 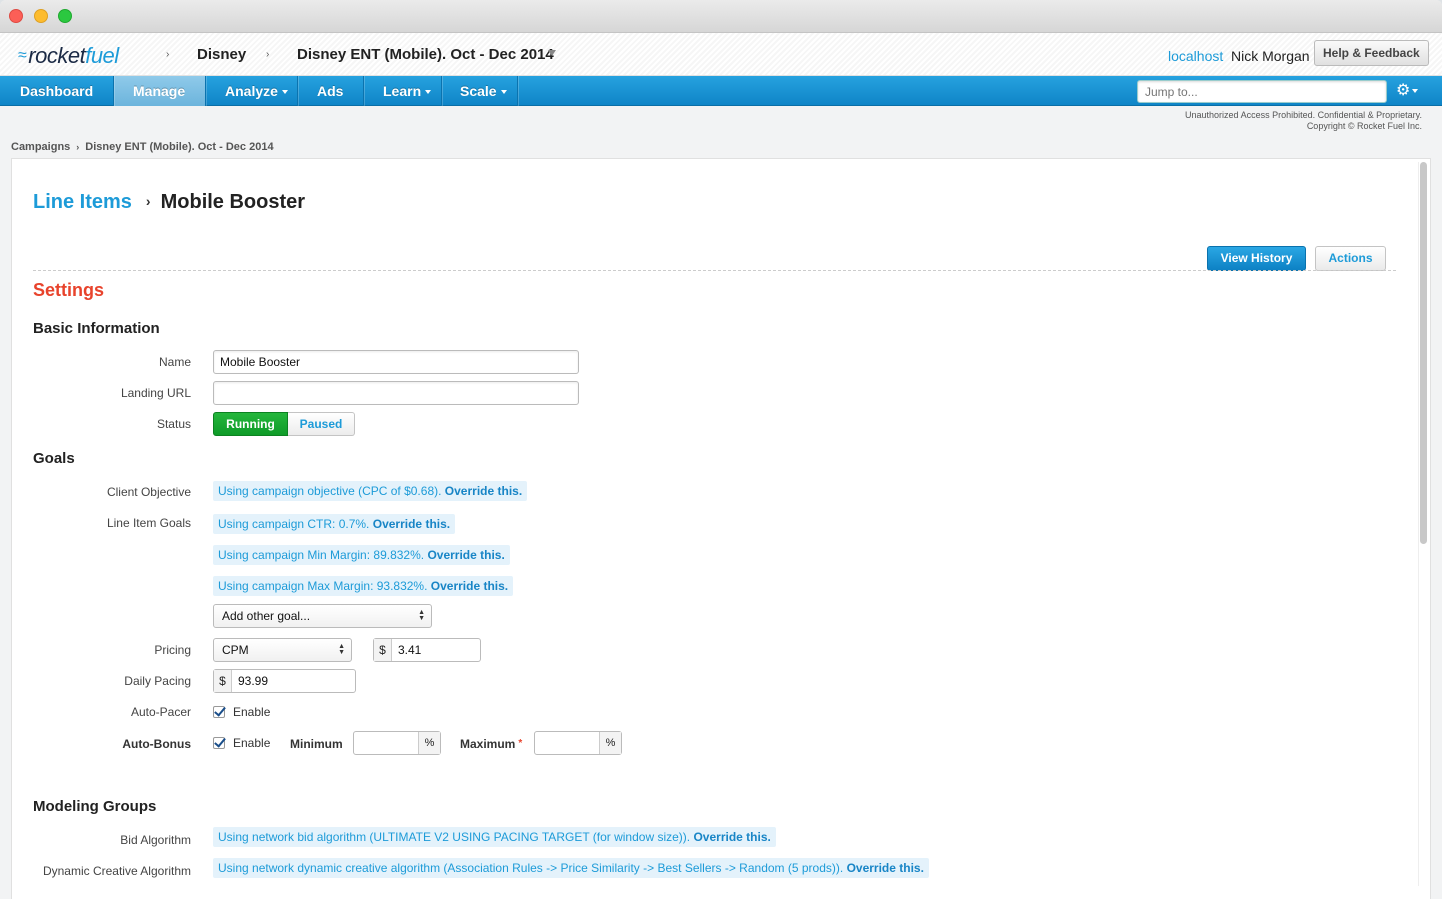 I want to click on pricing-type-value: CPM, so click(x=235, y=650).